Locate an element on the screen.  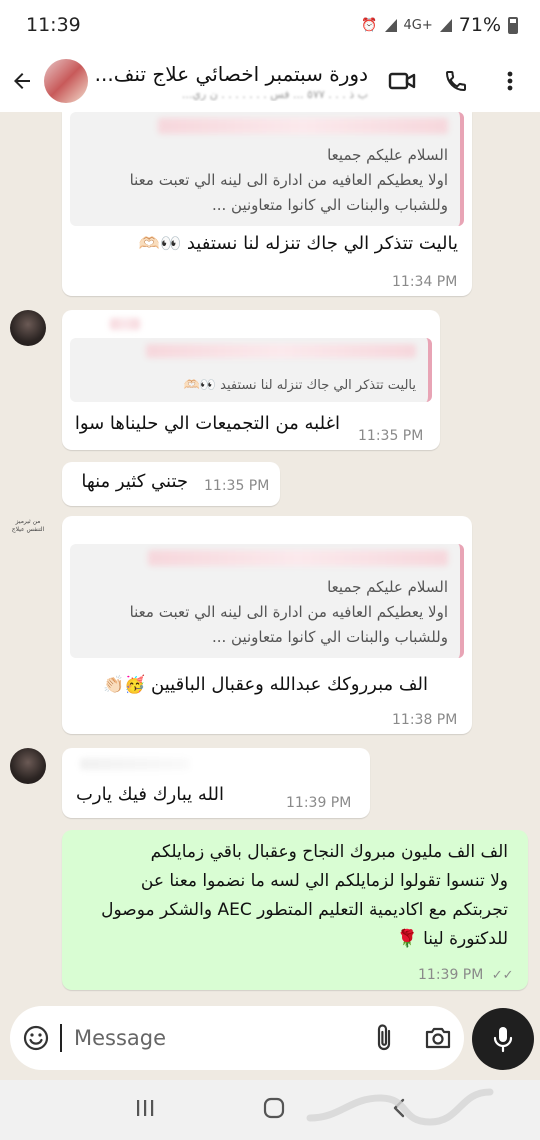
header-actions is located at coordinates (461, 81).